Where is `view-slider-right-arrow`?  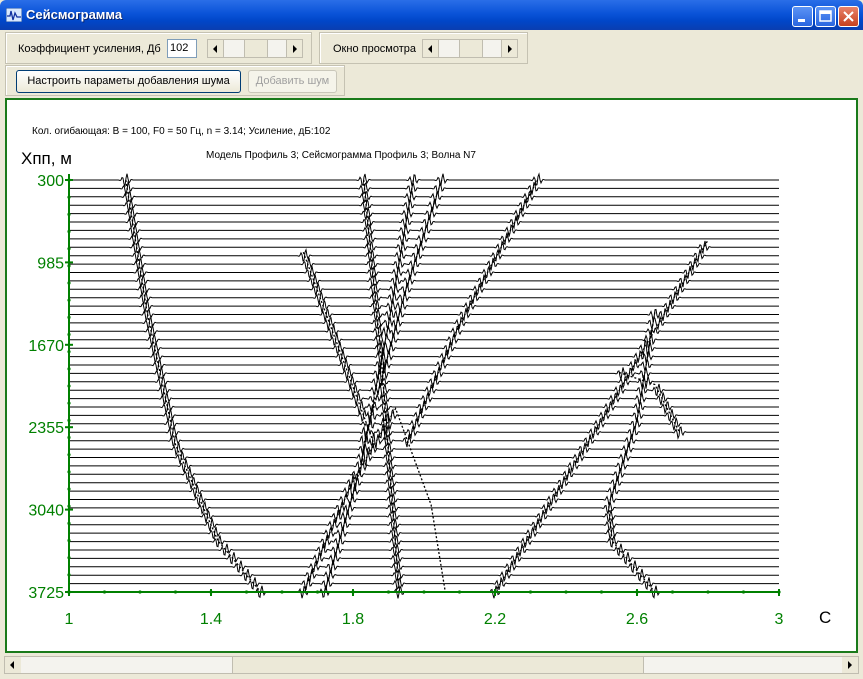
view-slider-right-arrow is located at coordinates (509, 48).